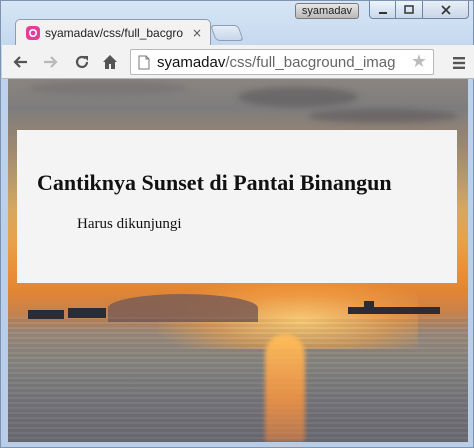 The width and height of the screenshot is (474, 448). I want to click on menu-icon, so click(459, 63).